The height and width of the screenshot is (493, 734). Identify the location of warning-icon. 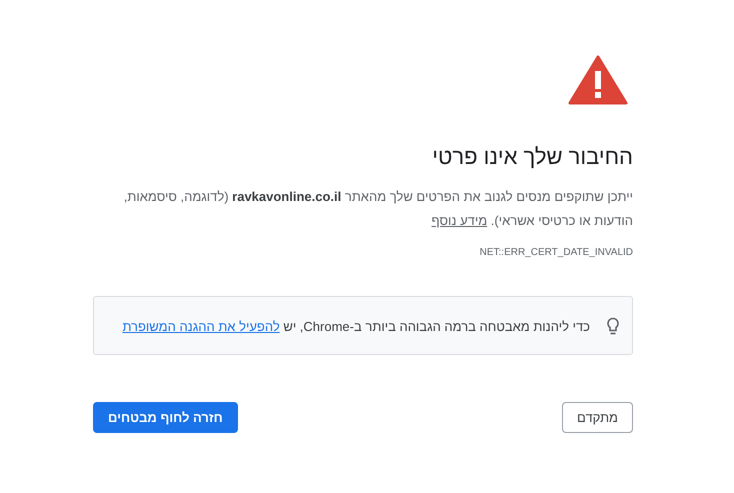
(598, 80).